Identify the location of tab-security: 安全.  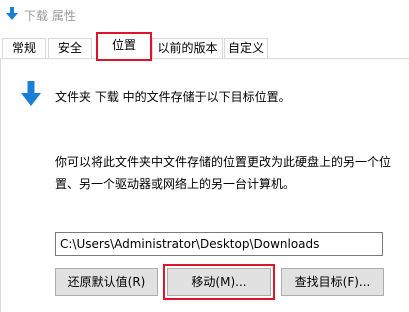
(70, 48).